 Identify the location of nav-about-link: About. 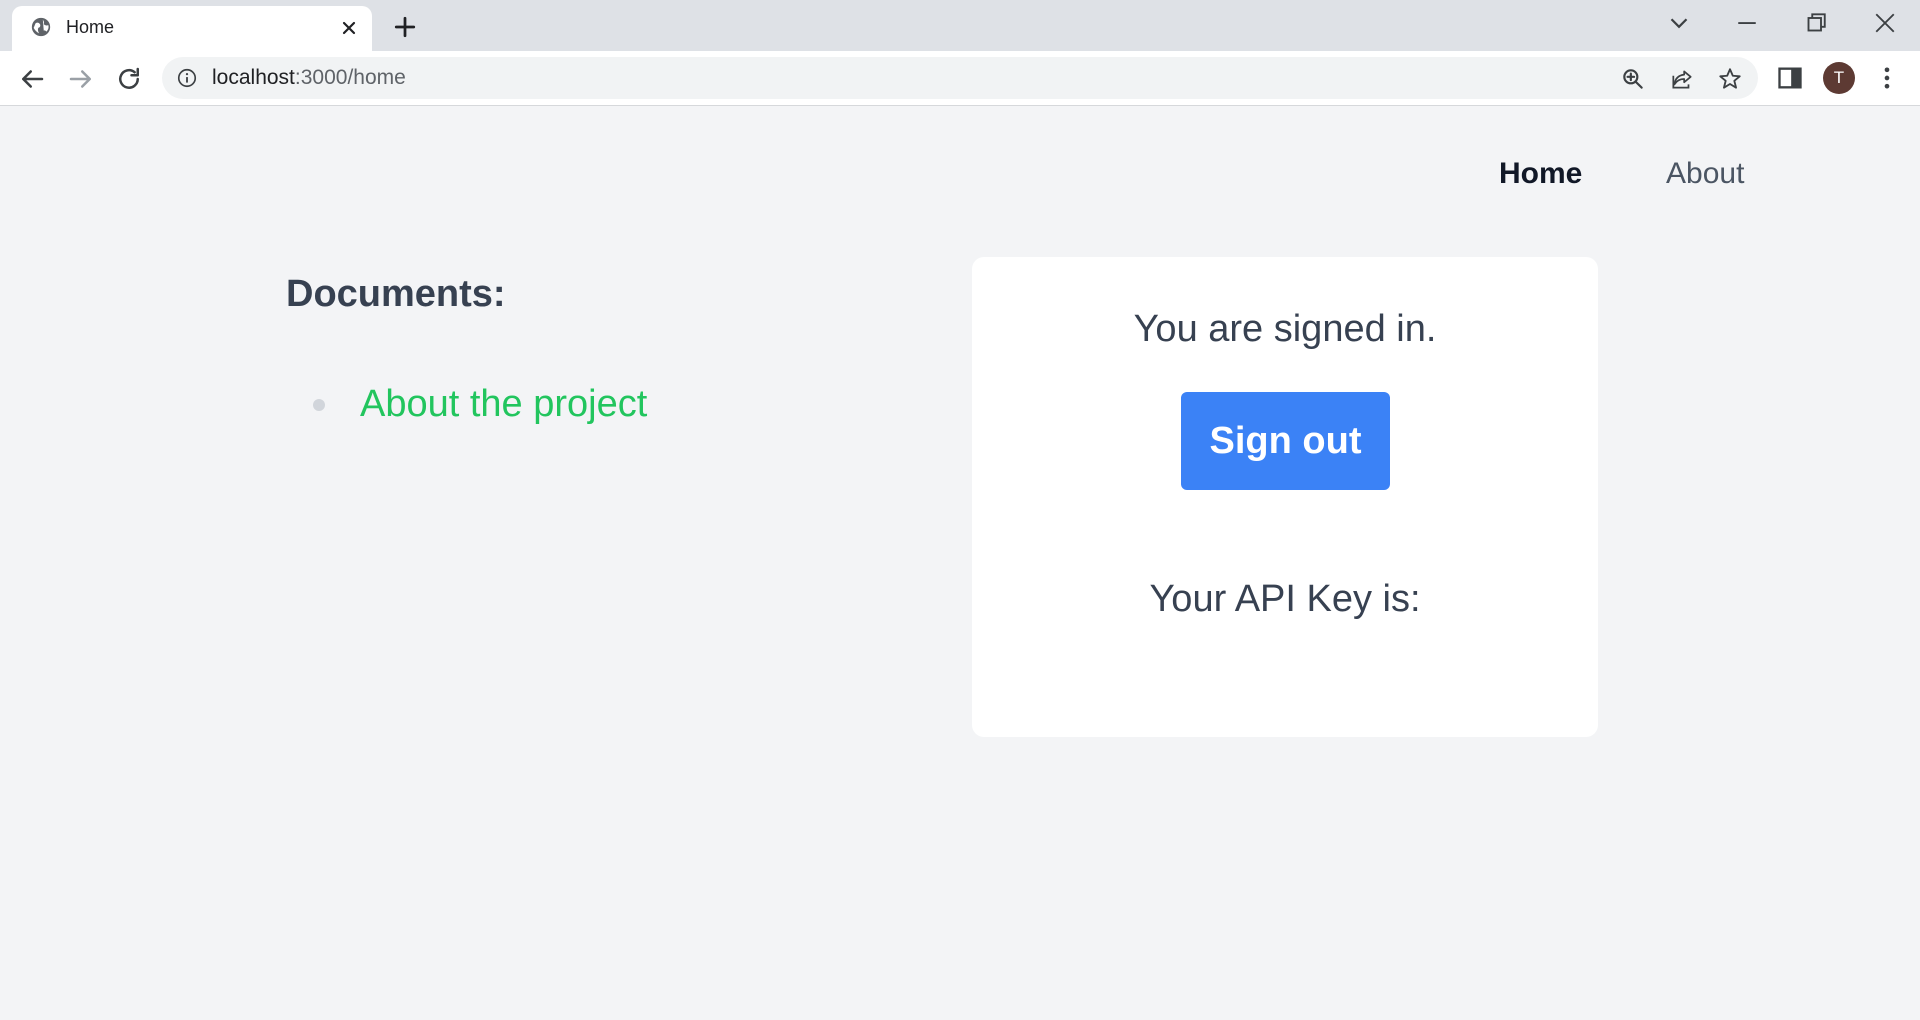
(1705, 174).